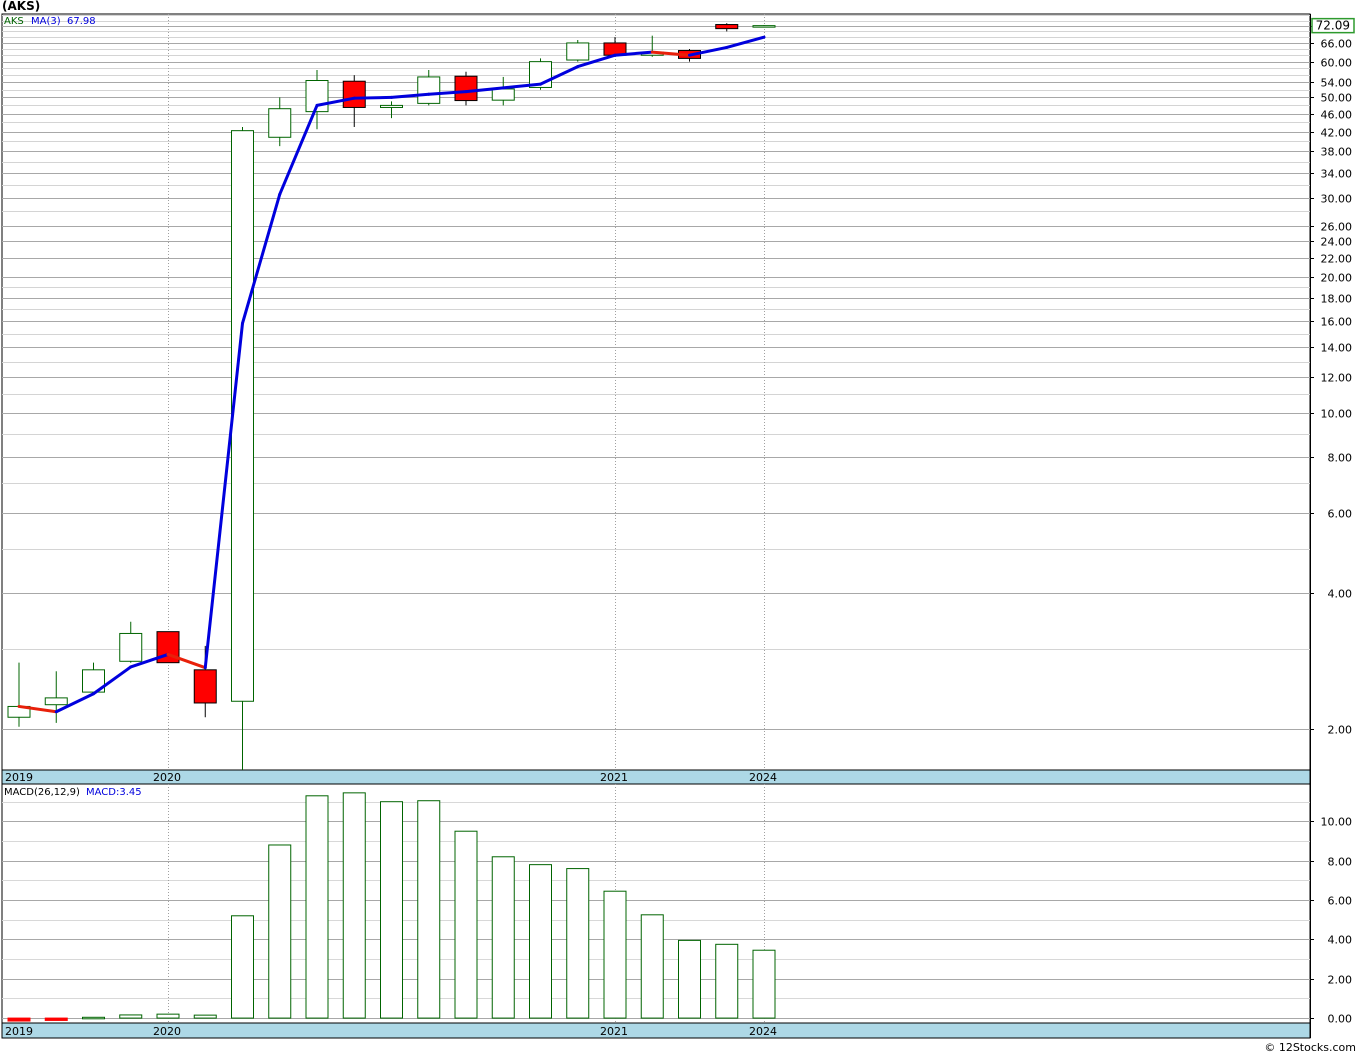  What do you see at coordinates (1337, 98) in the screenshot?
I see `price-axis-label: 50.00` at bounding box center [1337, 98].